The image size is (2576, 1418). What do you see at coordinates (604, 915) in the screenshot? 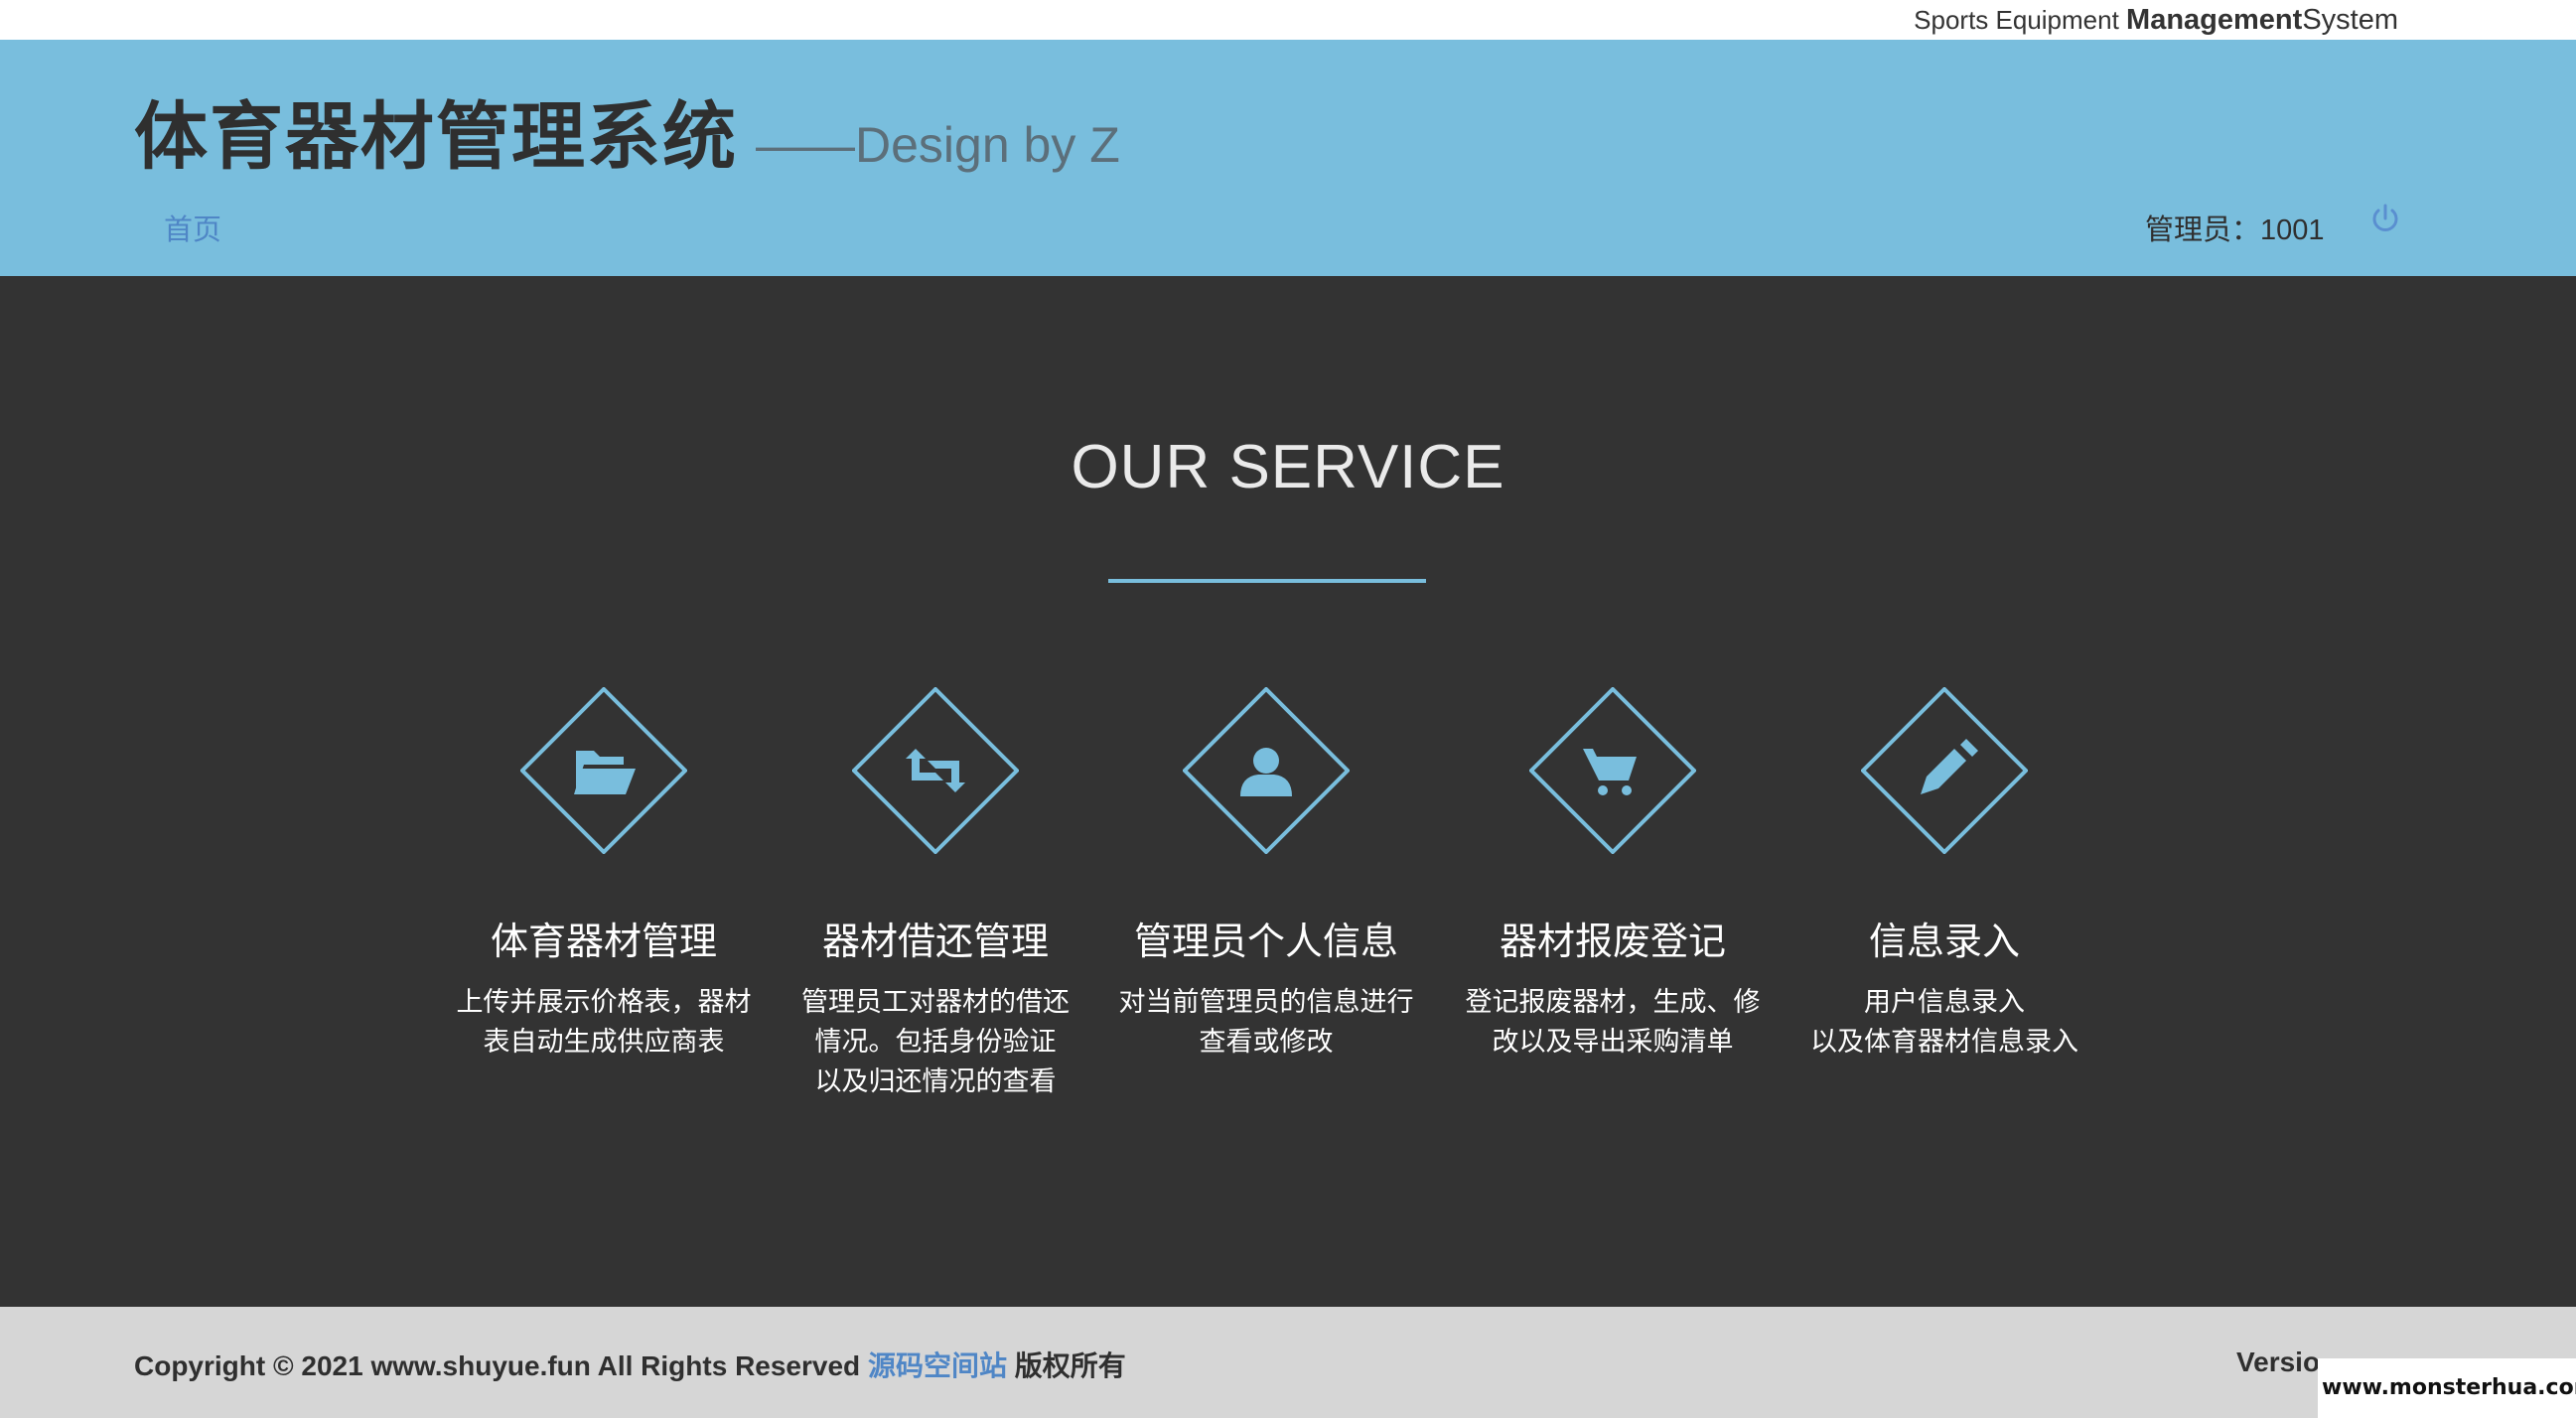
I see `service-card: 体育器材管理上传并展示价格表，器材 表自动生成供应商表` at bounding box center [604, 915].